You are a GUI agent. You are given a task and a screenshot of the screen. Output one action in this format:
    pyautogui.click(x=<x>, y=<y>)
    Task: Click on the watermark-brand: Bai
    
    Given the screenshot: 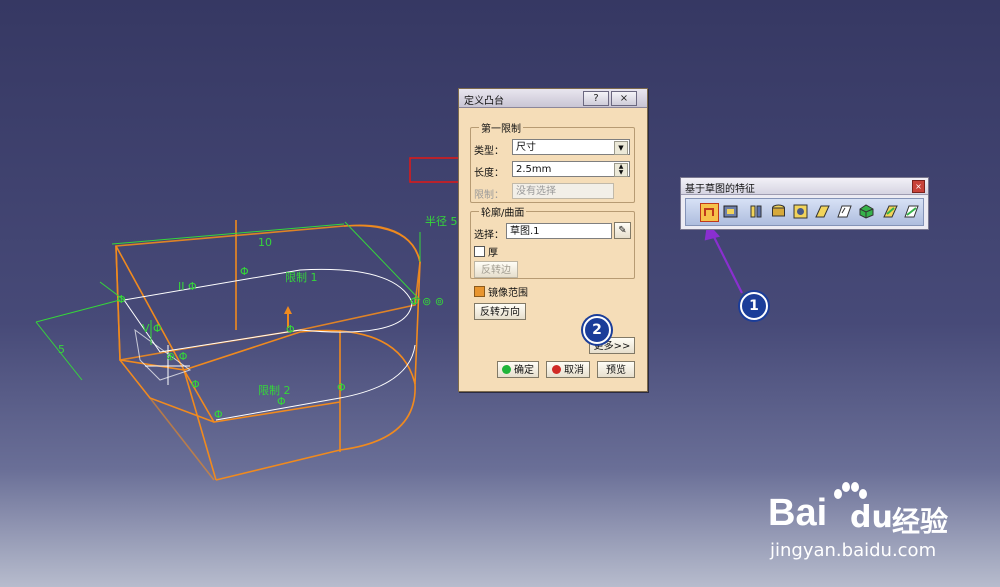 What is the action you would take?
    pyautogui.click(x=798, y=513)
    